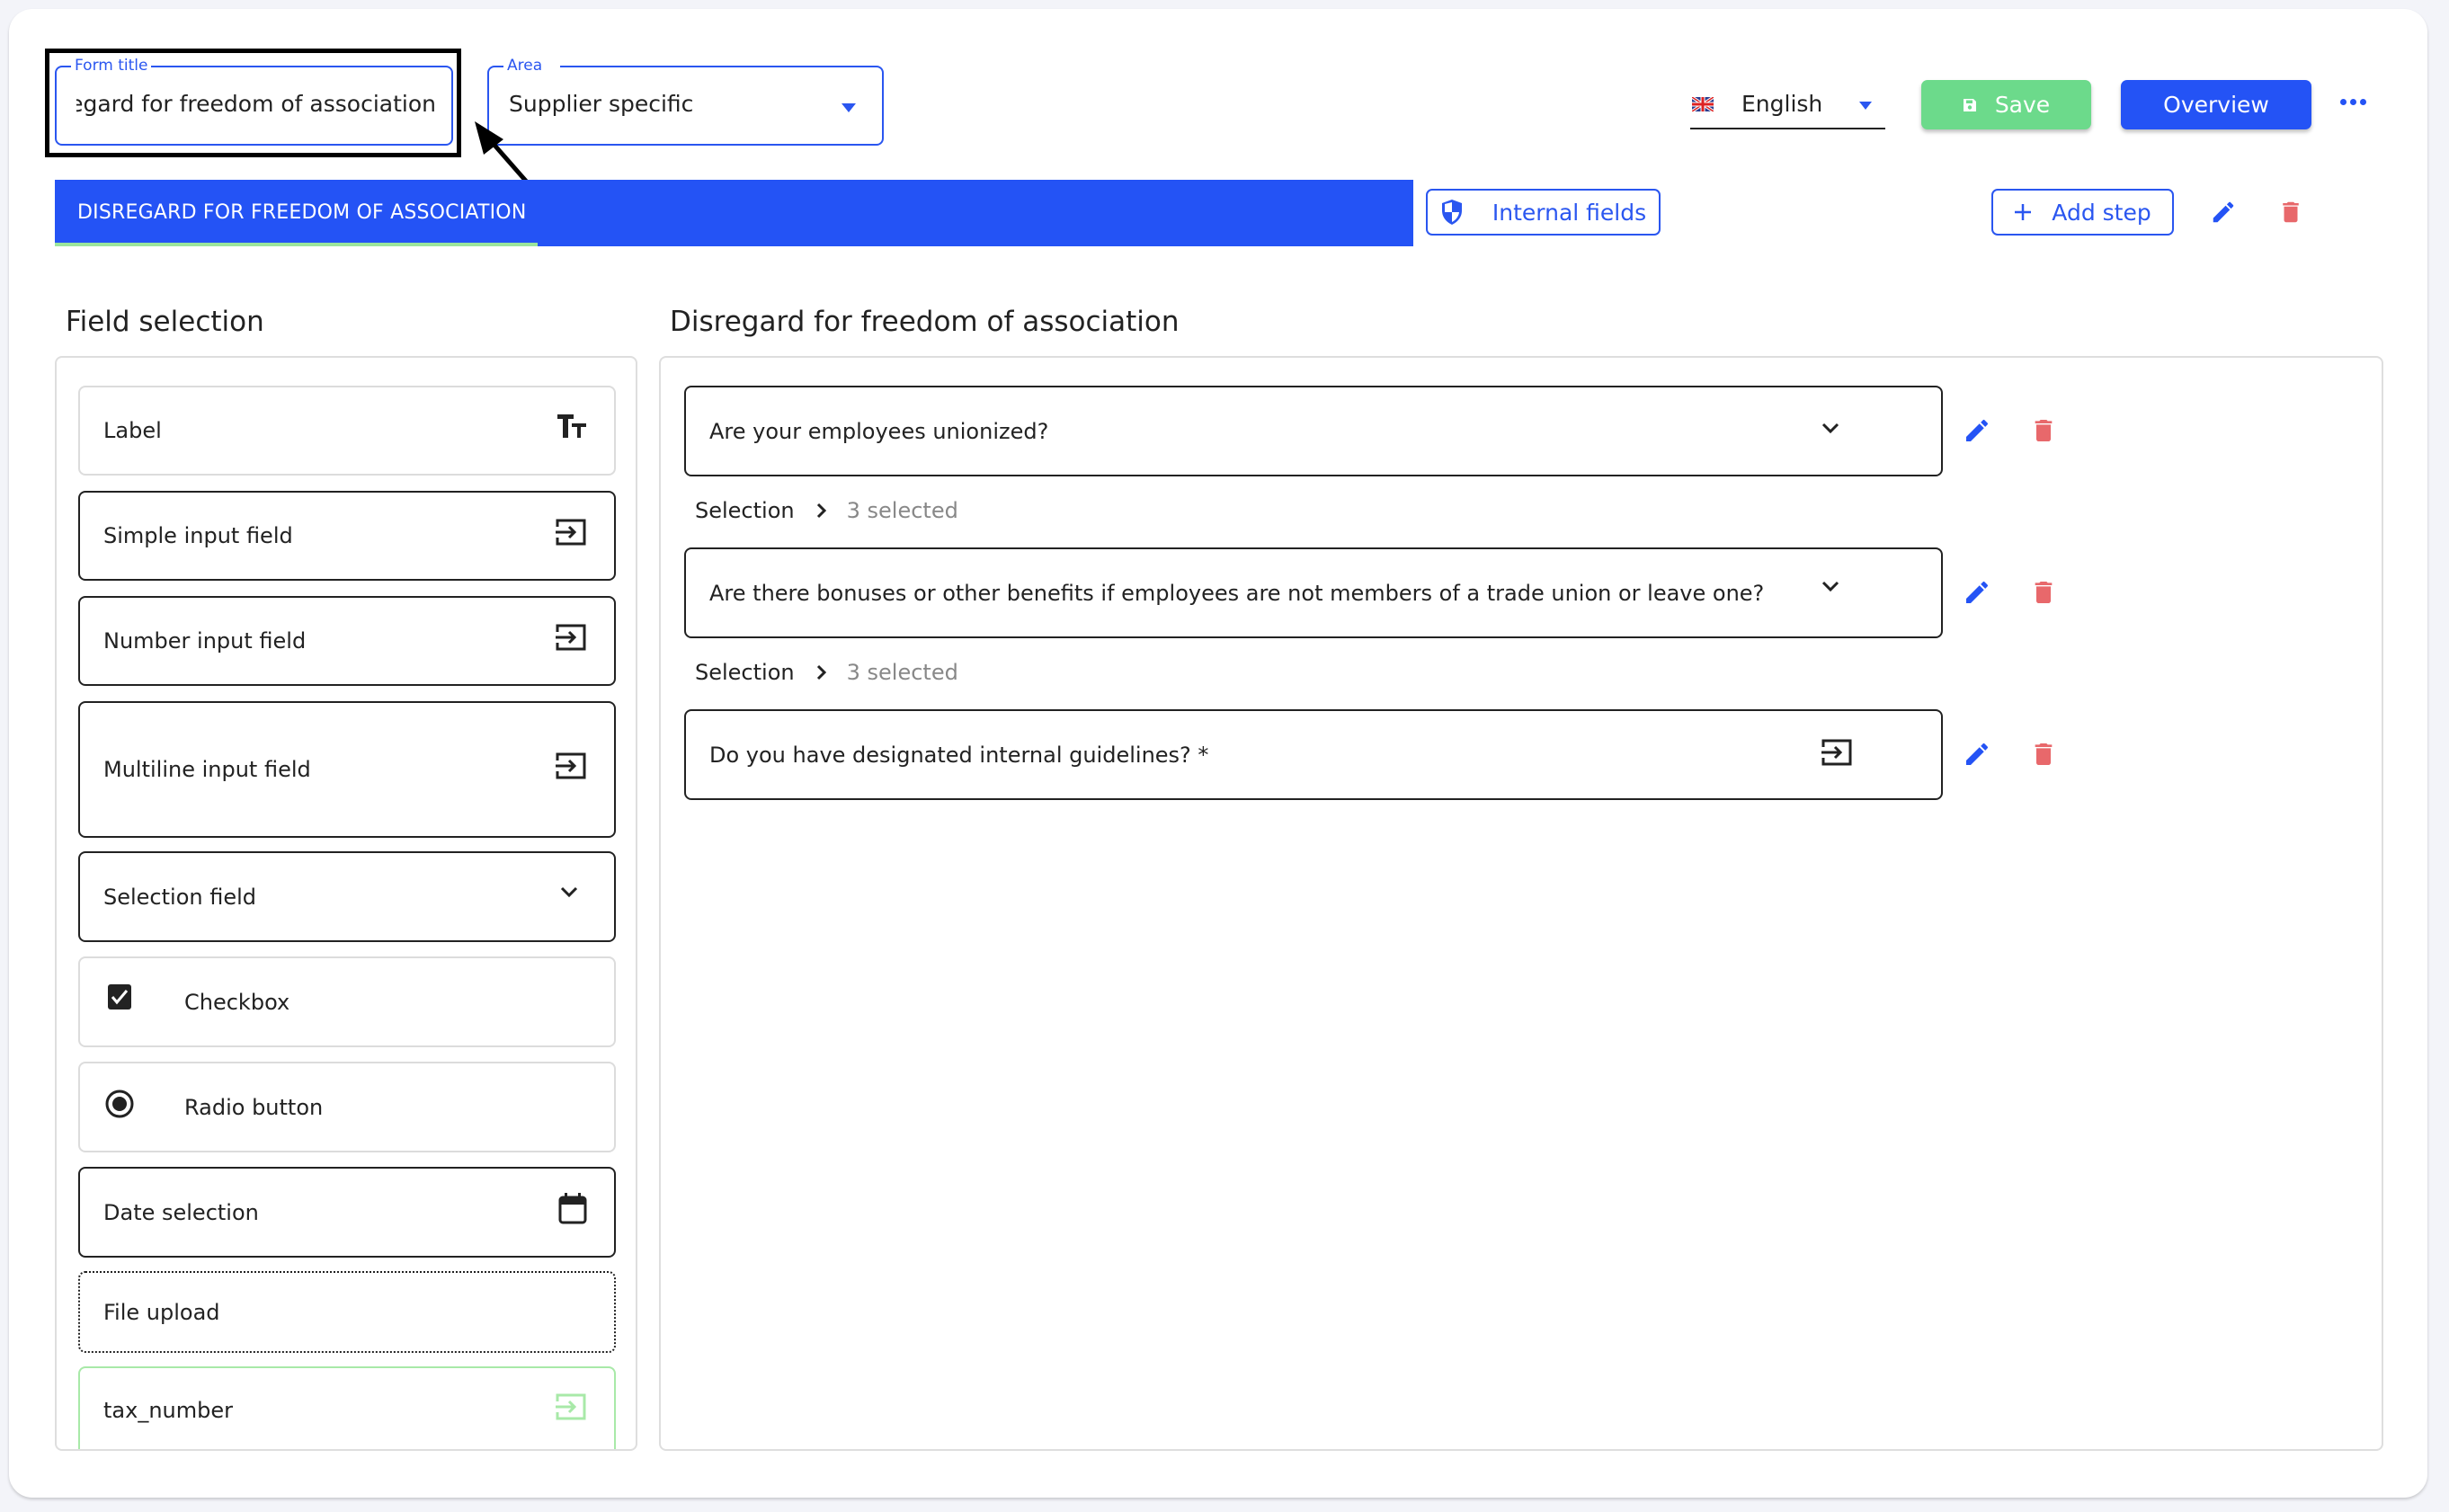 The height and width of the screenshot is (1512, 2449). What do you see at coordinates (1782, 104) in the screenshot?
I see `language-value: English` at bounding box center [1782, 104].